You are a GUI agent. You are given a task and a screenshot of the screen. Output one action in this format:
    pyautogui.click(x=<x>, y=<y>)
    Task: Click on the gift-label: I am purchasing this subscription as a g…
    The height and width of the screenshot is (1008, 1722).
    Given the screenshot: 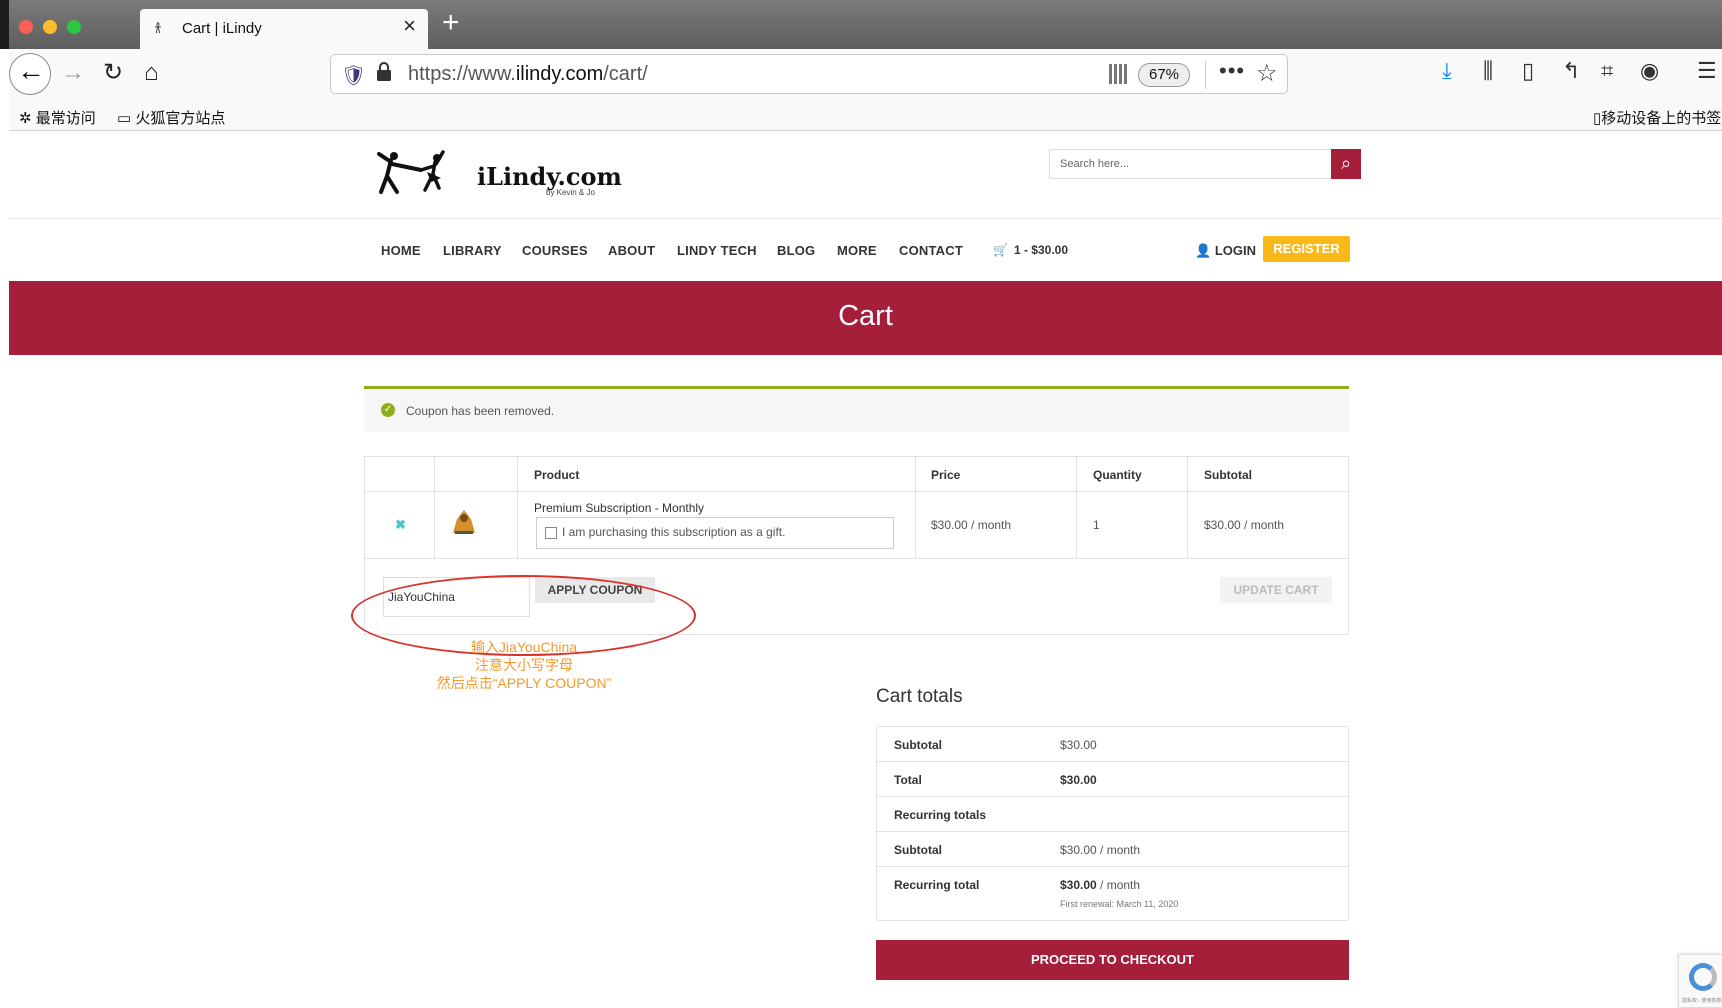 What is the action you would take?
    pyautogui.click(x=674, y=532)
    